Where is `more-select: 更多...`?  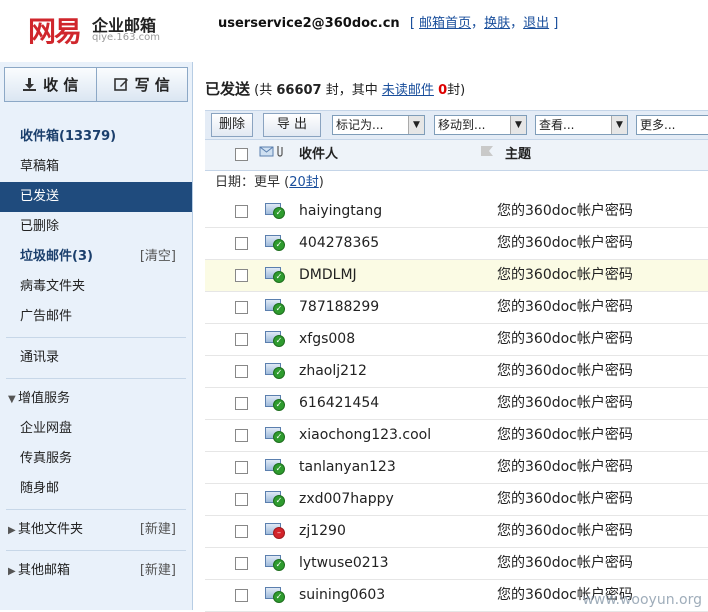 more-select: 更多... is located at coordinates (672, 125).